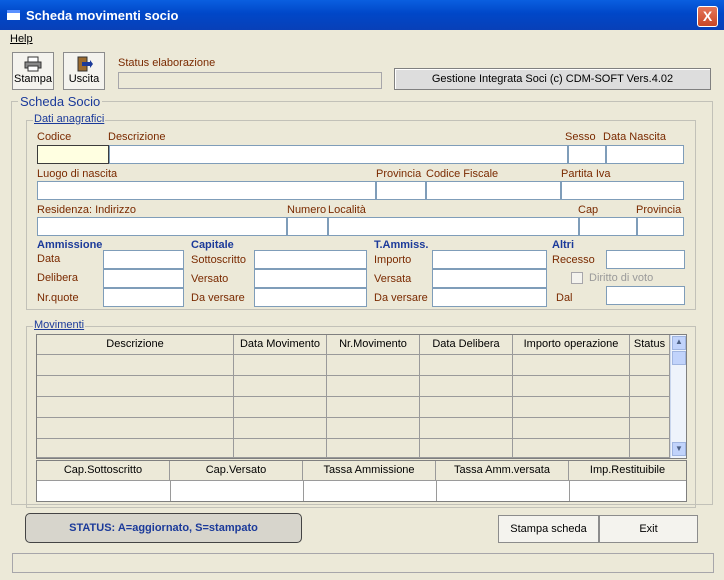  Describe the element at coordinates (362, 39) in the screenshot. I see `menu-bar` at that location.